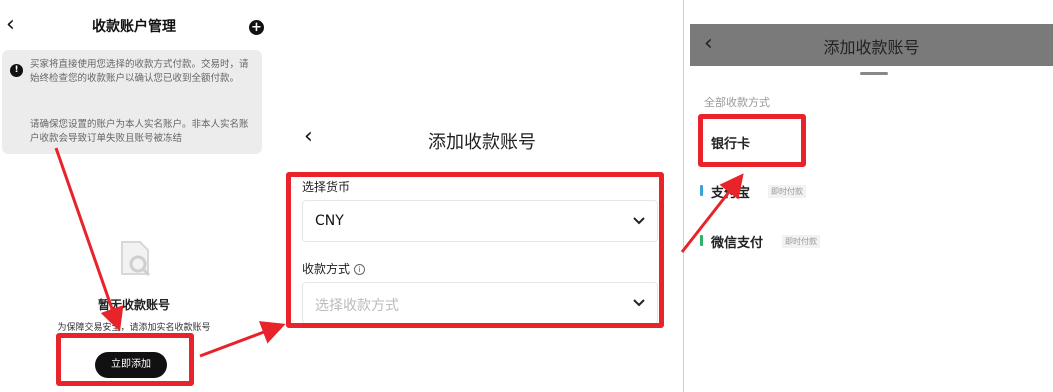  I want to click on header: ‹ 收款账户管理 +, so click(134, 25).